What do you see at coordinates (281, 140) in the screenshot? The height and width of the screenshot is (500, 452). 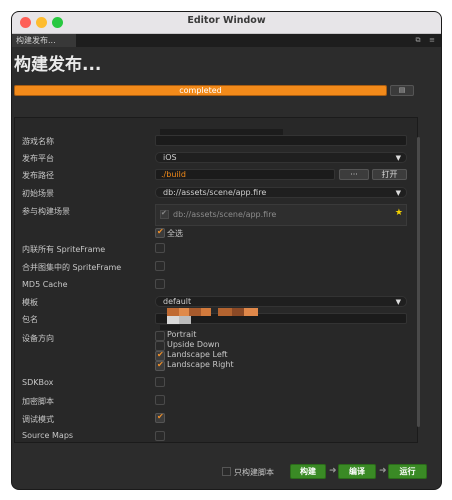 I see `game-name-input` at bounding box center [281, 140].